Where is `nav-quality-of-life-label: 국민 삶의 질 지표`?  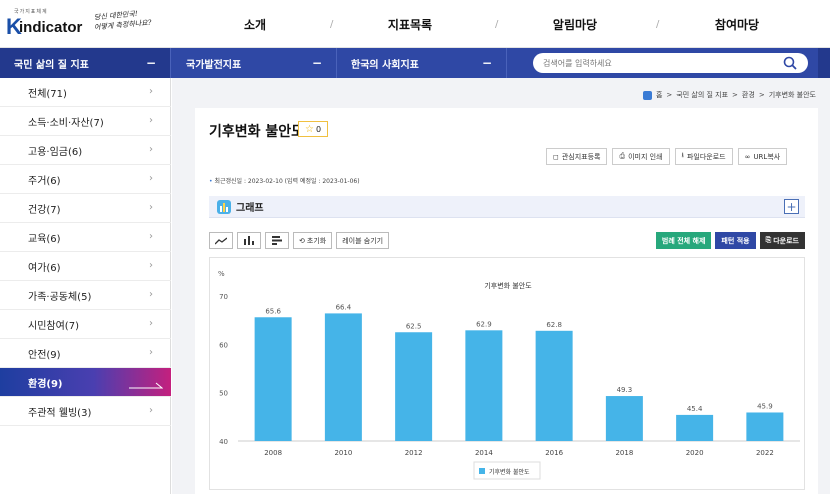 nav-quality-of-life-label: 국민 삶의 질 지표 is located at coordinates (51, 65).